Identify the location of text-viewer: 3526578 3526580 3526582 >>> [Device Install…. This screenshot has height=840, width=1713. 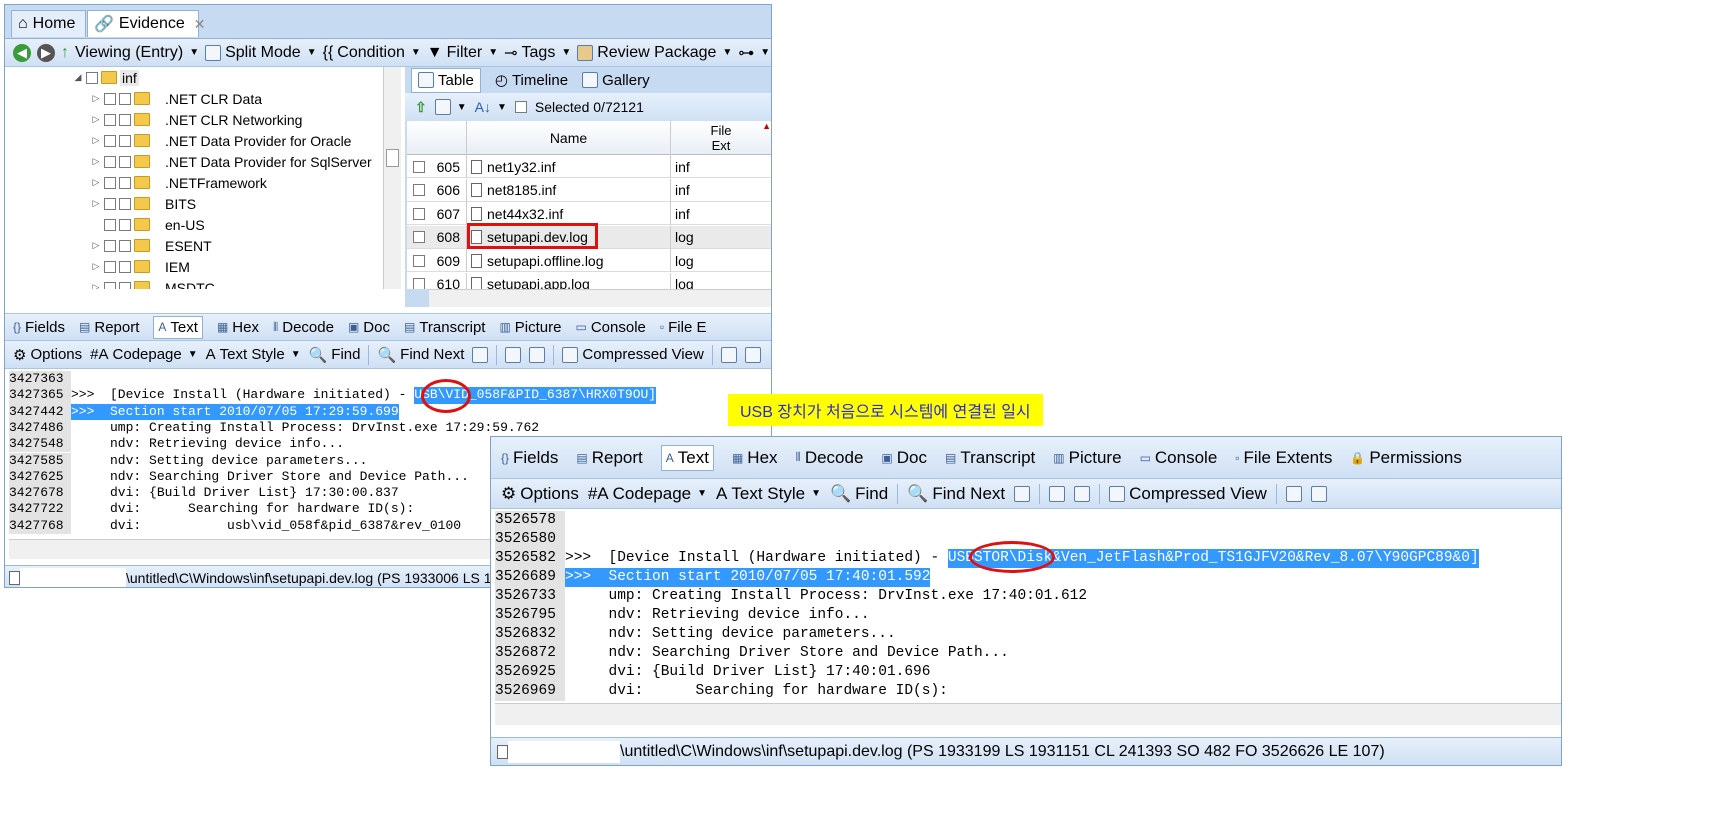
(1028, 606).